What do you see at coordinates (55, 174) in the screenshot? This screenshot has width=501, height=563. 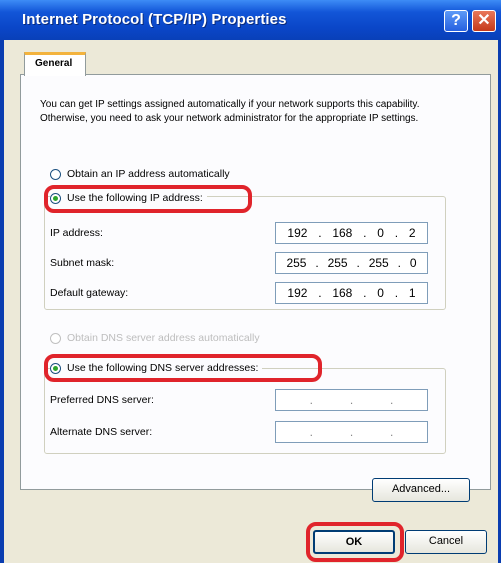 I see `obtain-ip-auto-radio` at bounding box center [55, 174].